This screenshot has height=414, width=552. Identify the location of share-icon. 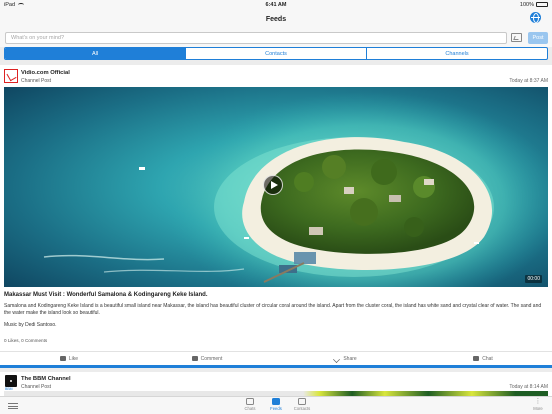
(336, 359).